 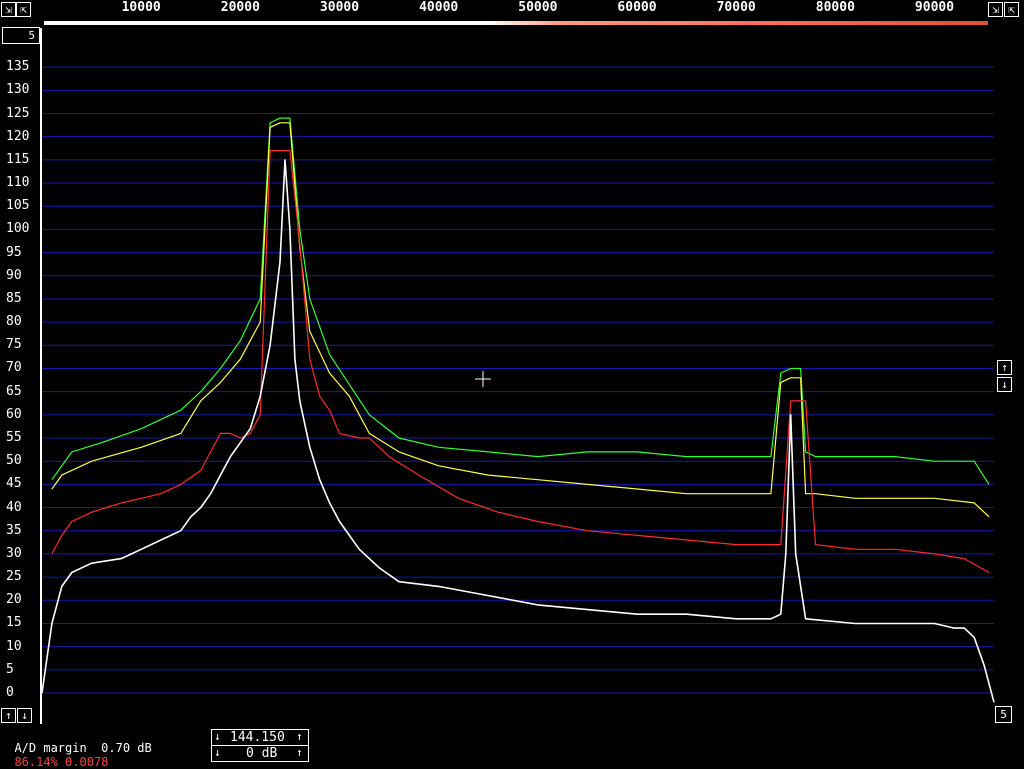 I want to click on y-tick-label: 30, so click(x=14, y=553).